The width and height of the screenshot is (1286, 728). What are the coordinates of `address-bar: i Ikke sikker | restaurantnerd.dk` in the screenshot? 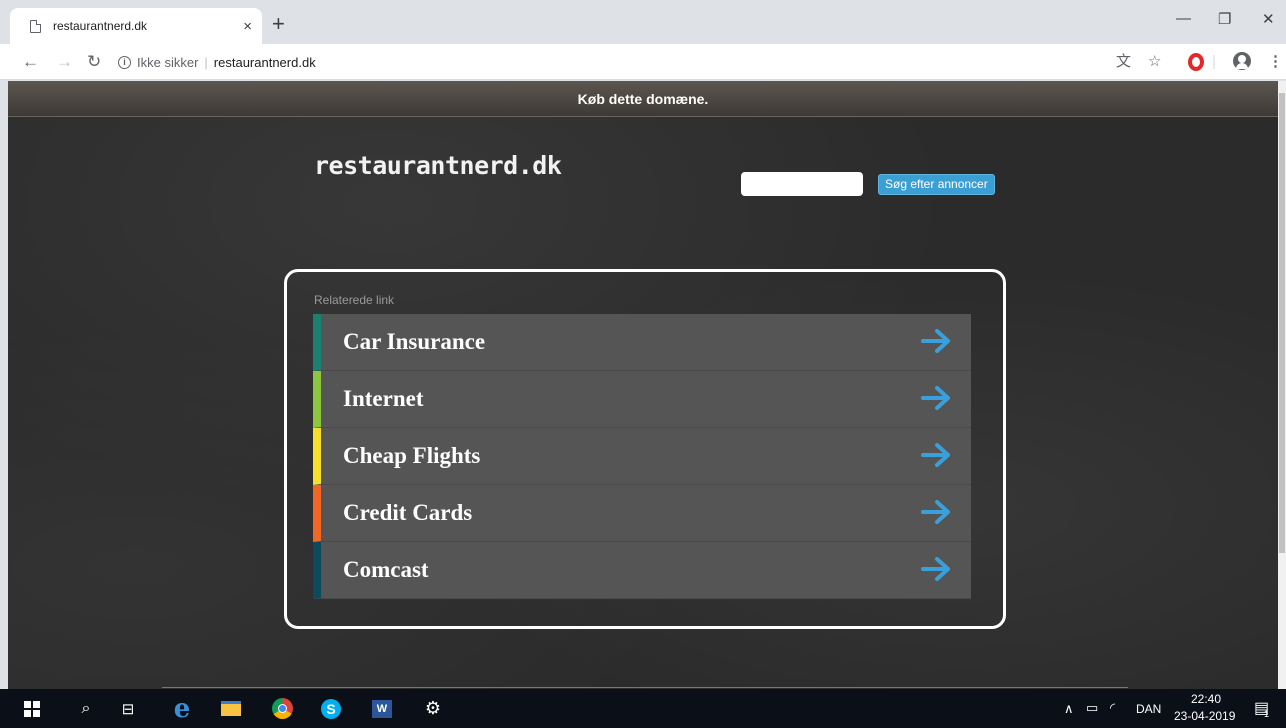 It's located at (658, 62).